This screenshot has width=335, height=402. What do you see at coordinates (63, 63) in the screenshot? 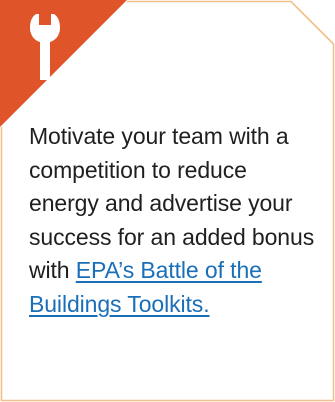
I see `corner-banner` at bounding box center [63, 63].